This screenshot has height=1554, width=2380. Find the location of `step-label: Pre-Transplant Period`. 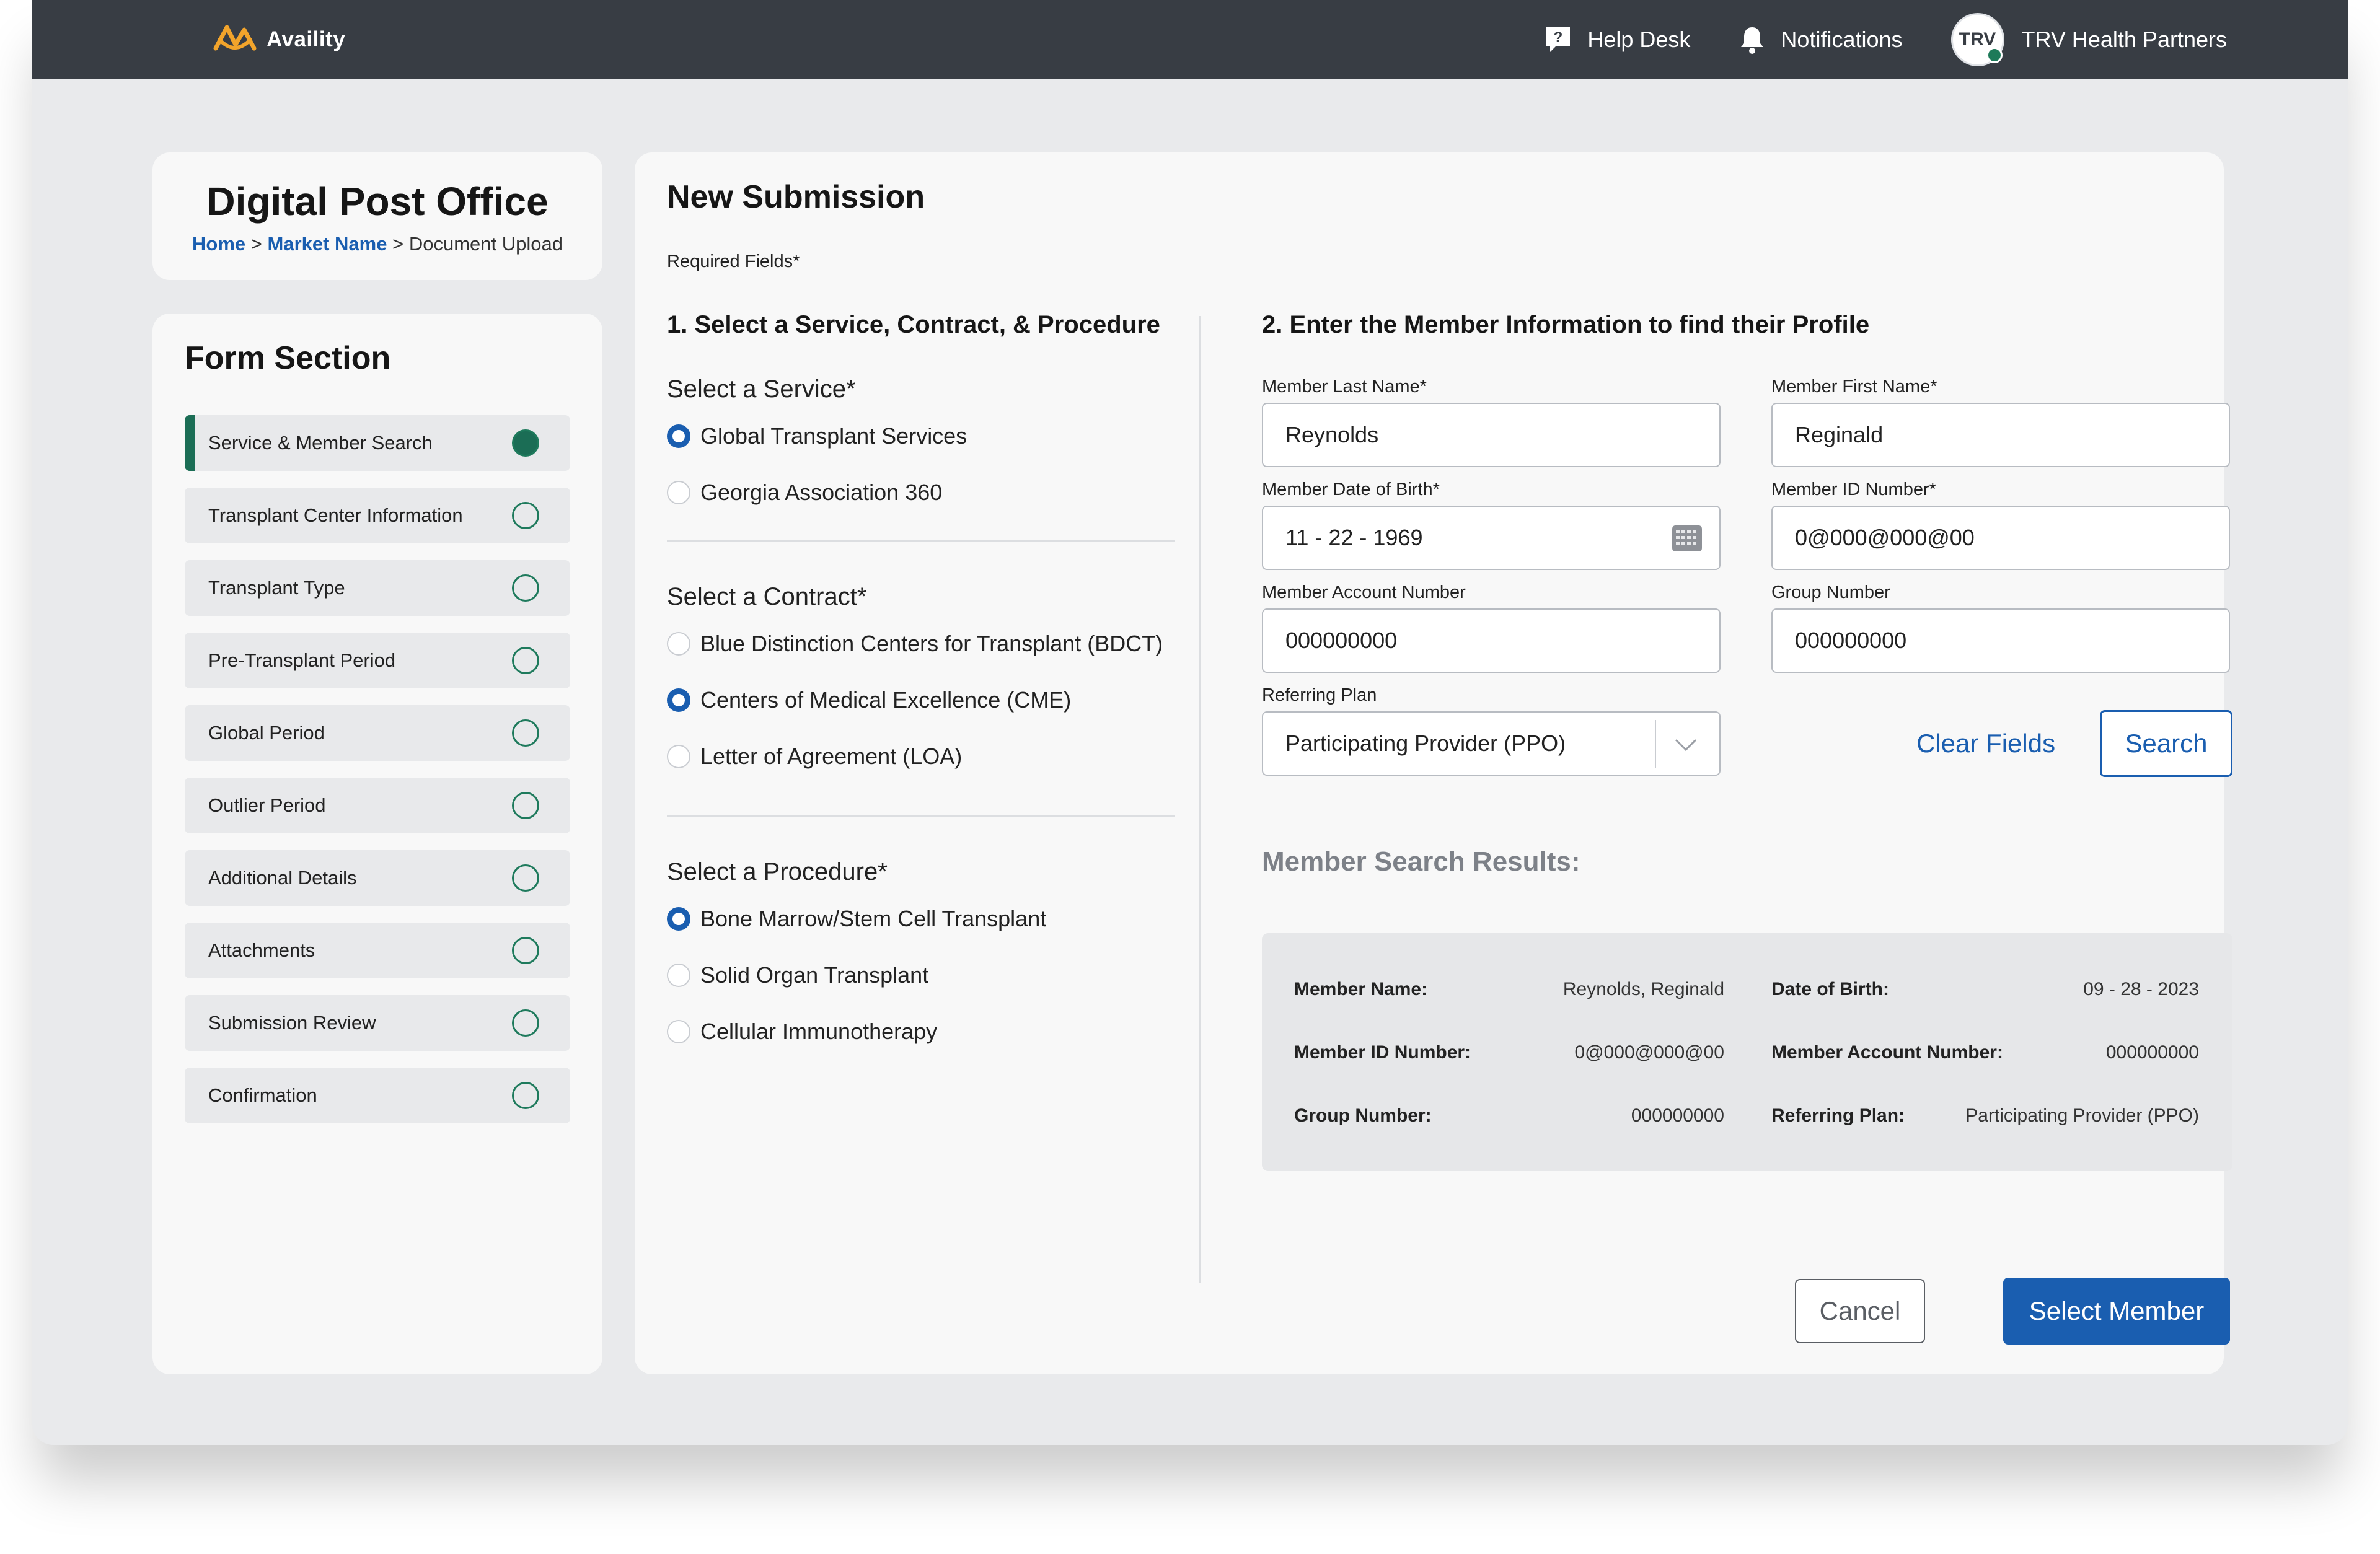

step-label: Pre-Transplant Period is located at coordinates (302, 660).